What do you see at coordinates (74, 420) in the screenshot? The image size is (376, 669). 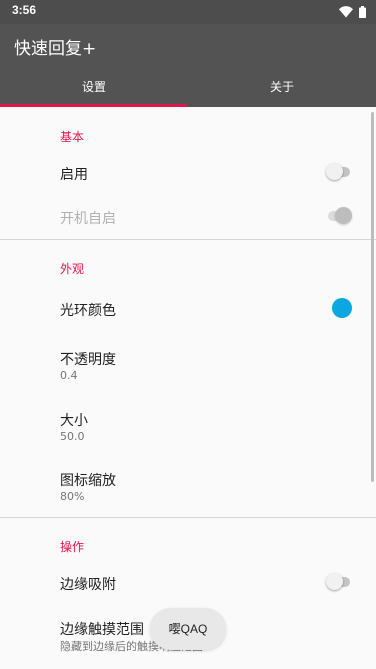 I see `size-title: 大小` at bounding box center [74, 420].